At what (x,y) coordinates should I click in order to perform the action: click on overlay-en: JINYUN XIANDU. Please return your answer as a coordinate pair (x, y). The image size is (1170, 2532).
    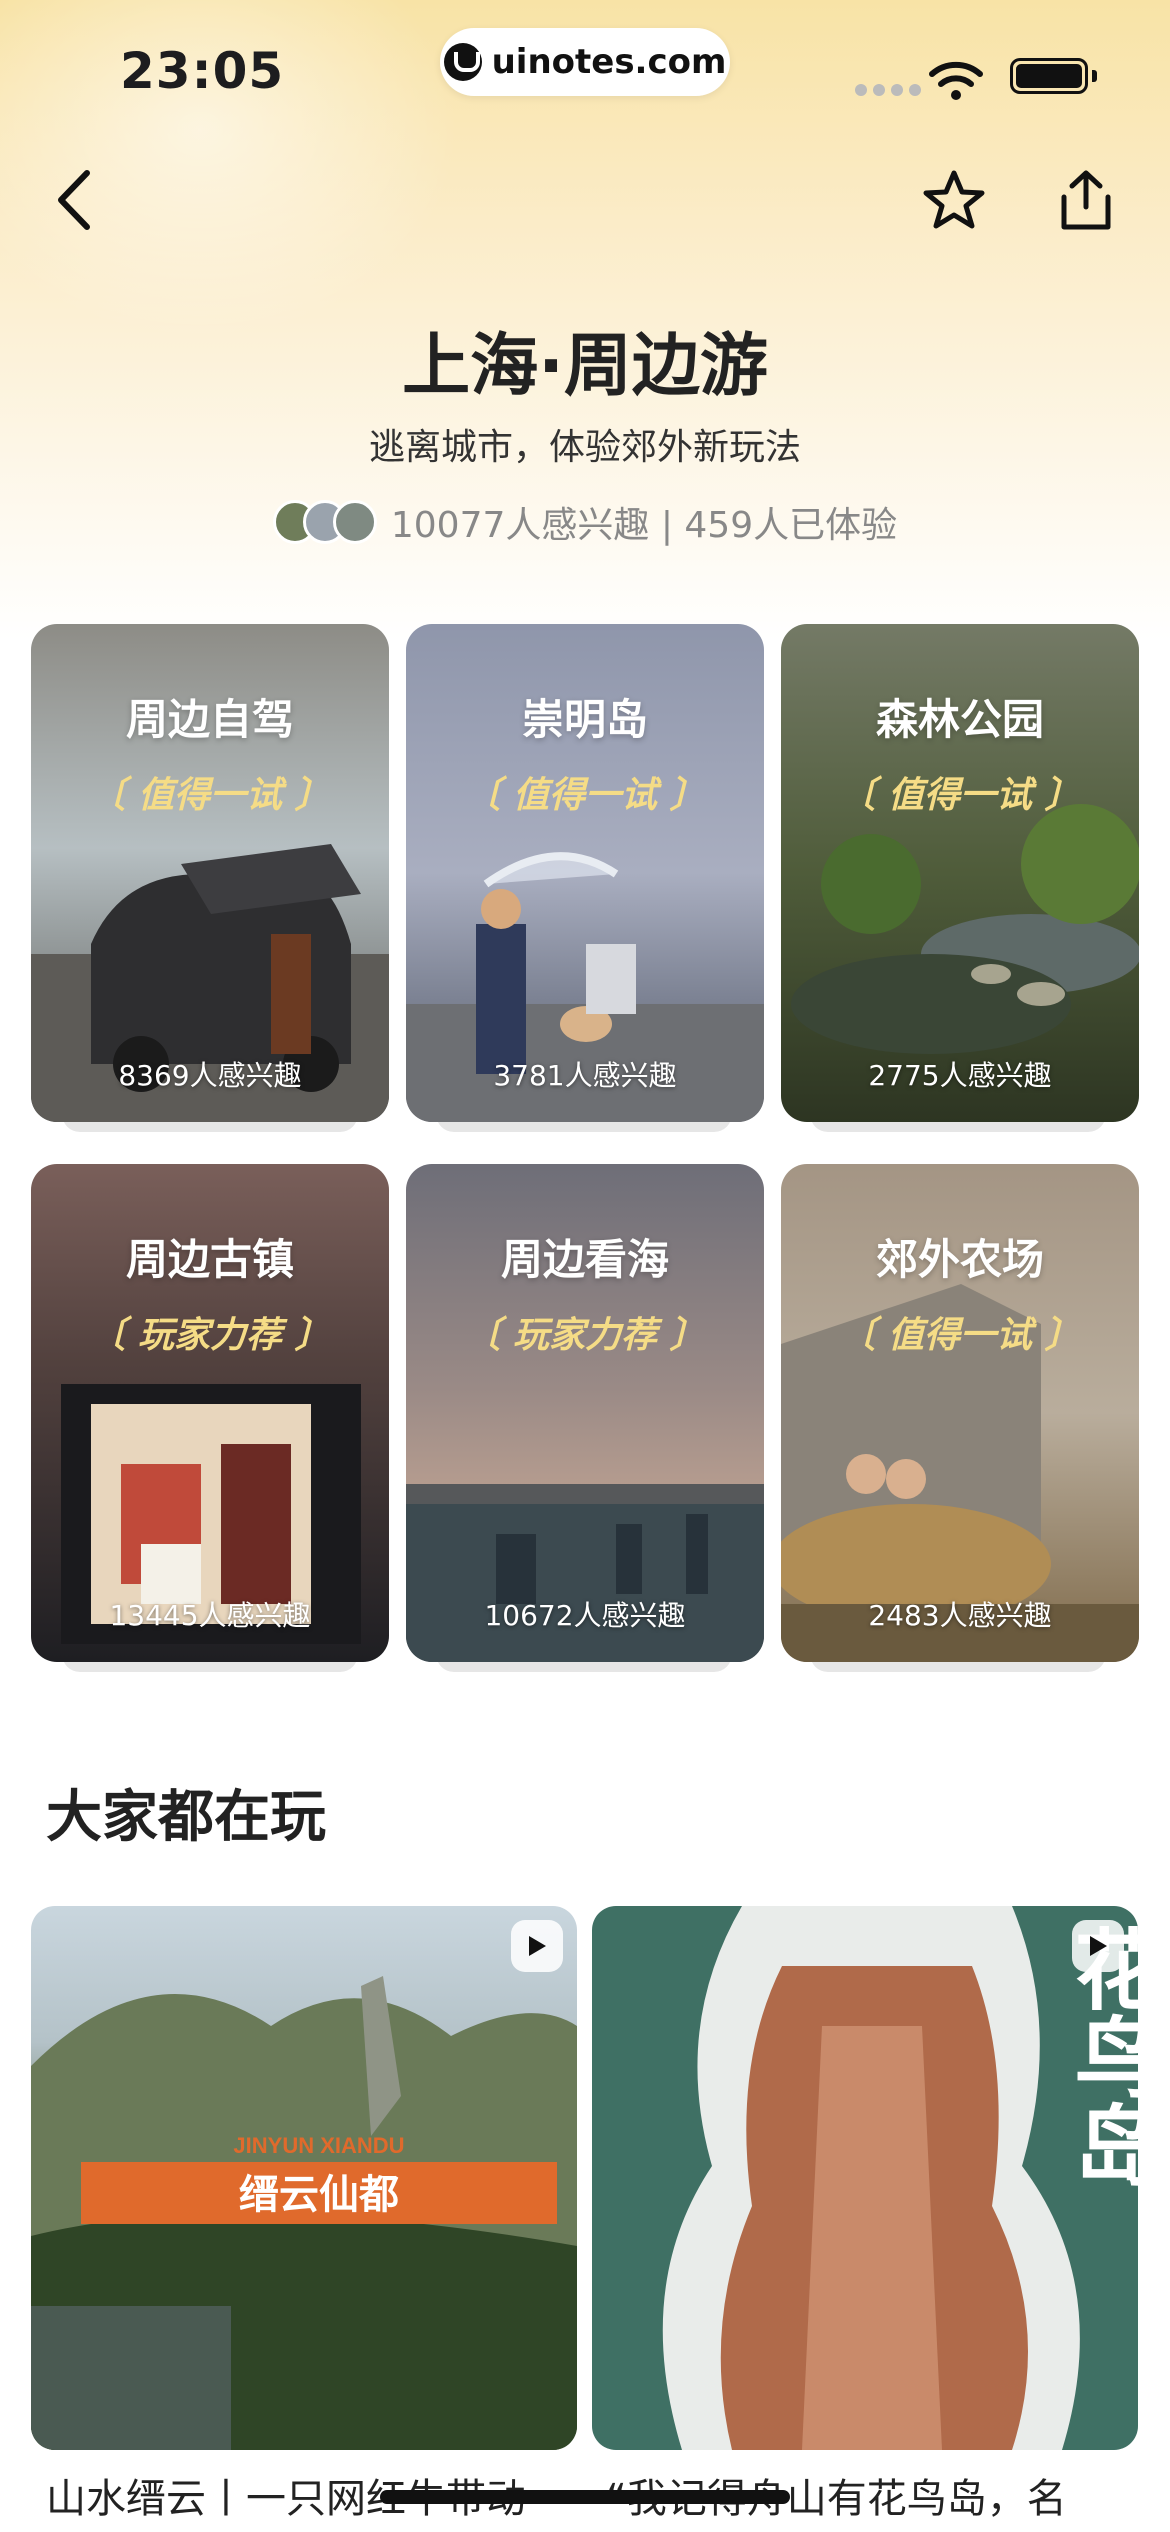
    Looking at the image, I should click on (318, 2145).